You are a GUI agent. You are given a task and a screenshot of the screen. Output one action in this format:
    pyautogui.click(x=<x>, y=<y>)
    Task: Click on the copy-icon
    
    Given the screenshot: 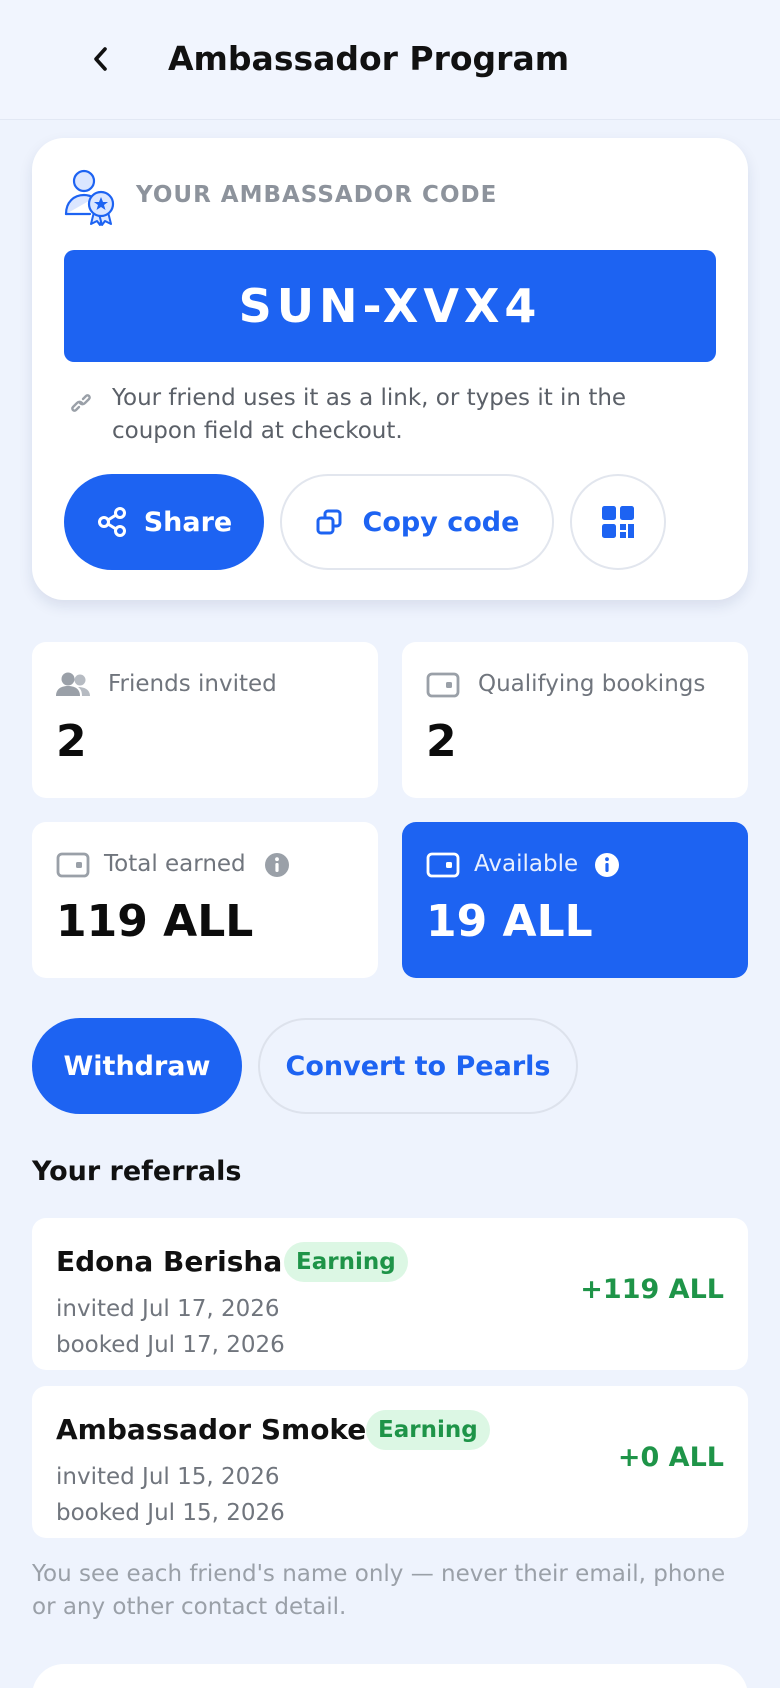 What is the action you would take?
    pyautogui.click(x=329, y=522)
    